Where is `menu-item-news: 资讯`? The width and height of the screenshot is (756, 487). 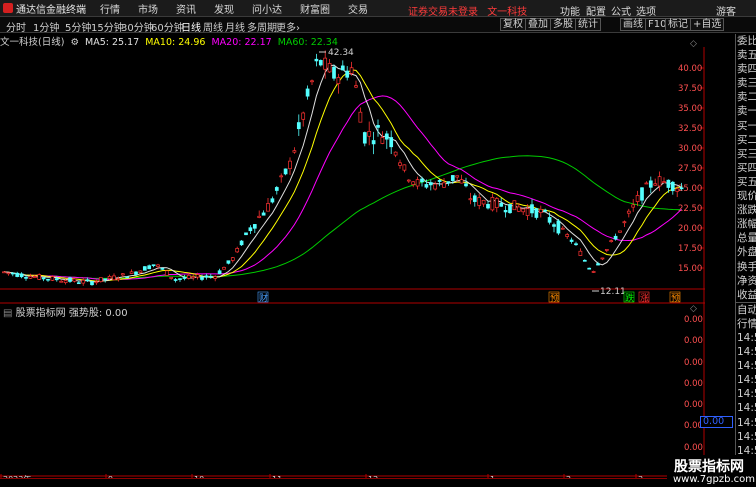 menu-item-news: 资讯 is located at coordinates (186, 8).